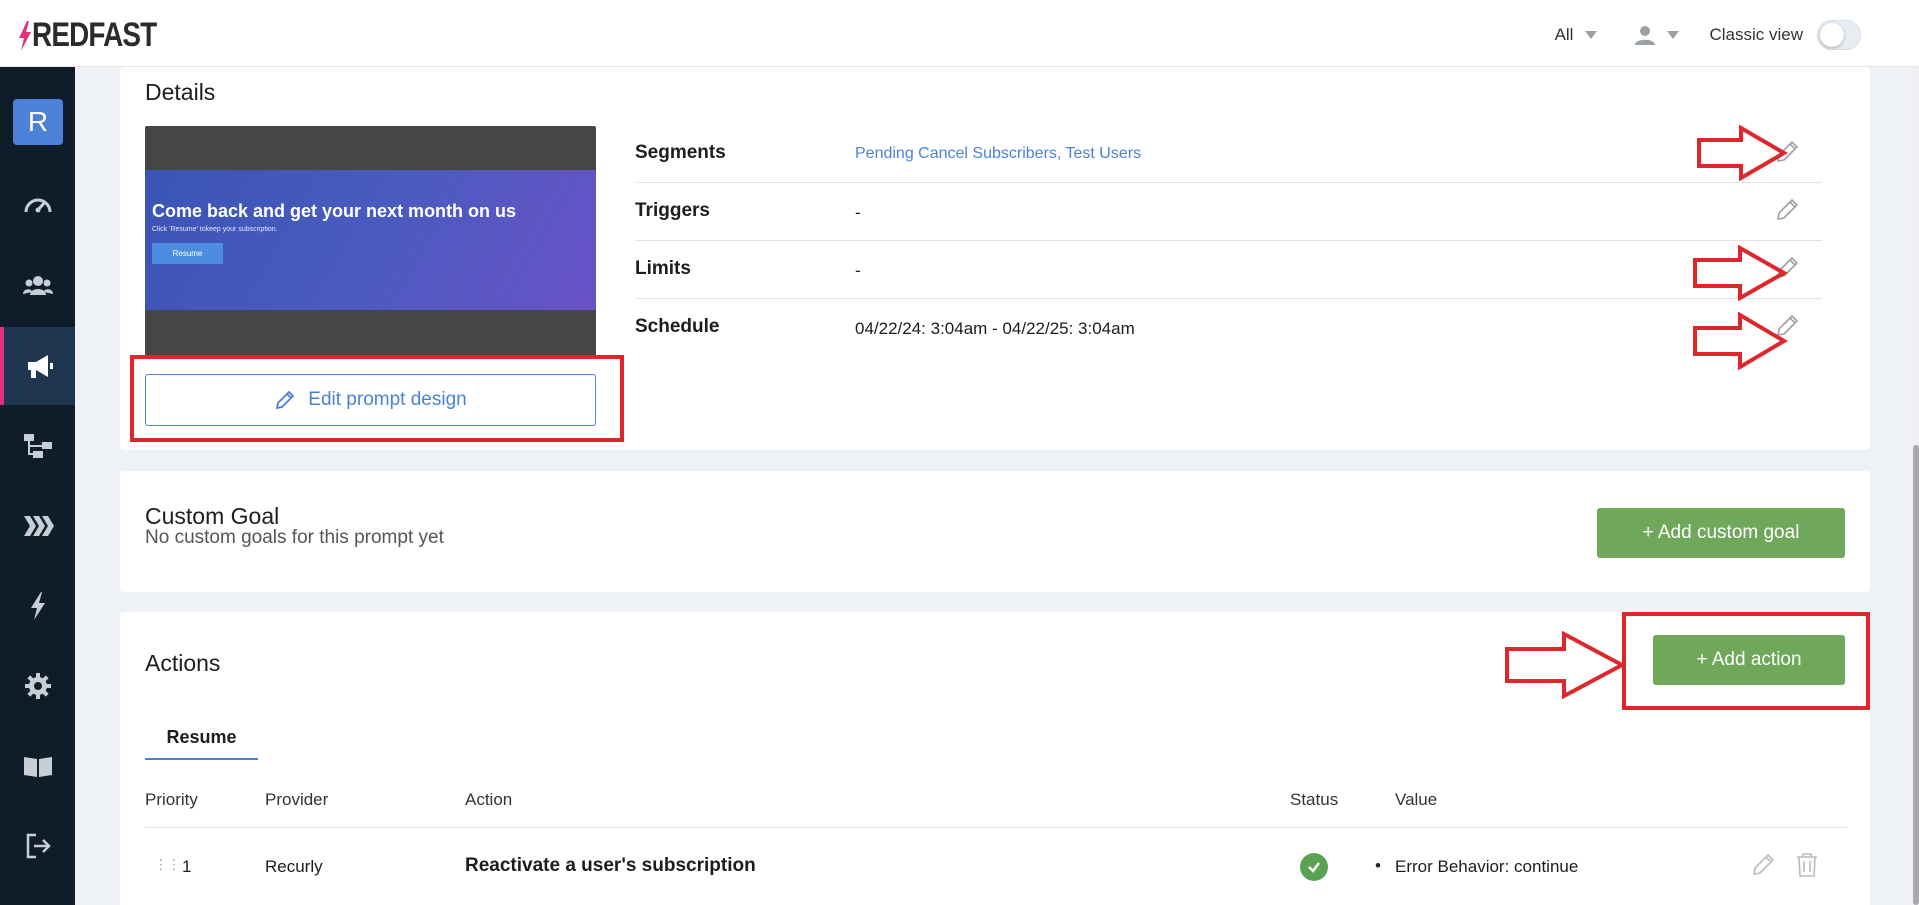 Image resolution: width=1919 pixels, height=905 pixels. Describe the element at coordinates (334, 211) in the screenshot. I see `preview-headline: Come back and get your next month on us` at that location.